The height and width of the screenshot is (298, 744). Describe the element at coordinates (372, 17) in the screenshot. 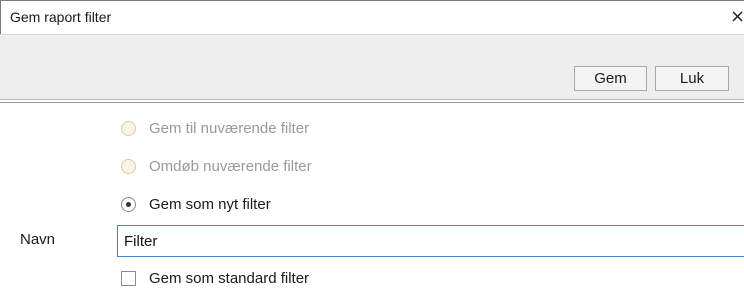

I see `title-bar: Gem raport filter ×` at that location.